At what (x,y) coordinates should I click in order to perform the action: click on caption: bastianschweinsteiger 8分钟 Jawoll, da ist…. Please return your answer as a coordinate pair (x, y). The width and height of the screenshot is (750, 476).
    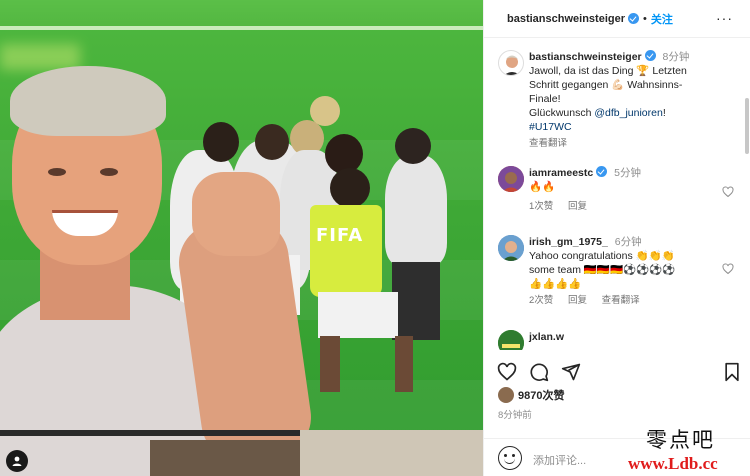
    Looking at the image, I should click on (614, 103).